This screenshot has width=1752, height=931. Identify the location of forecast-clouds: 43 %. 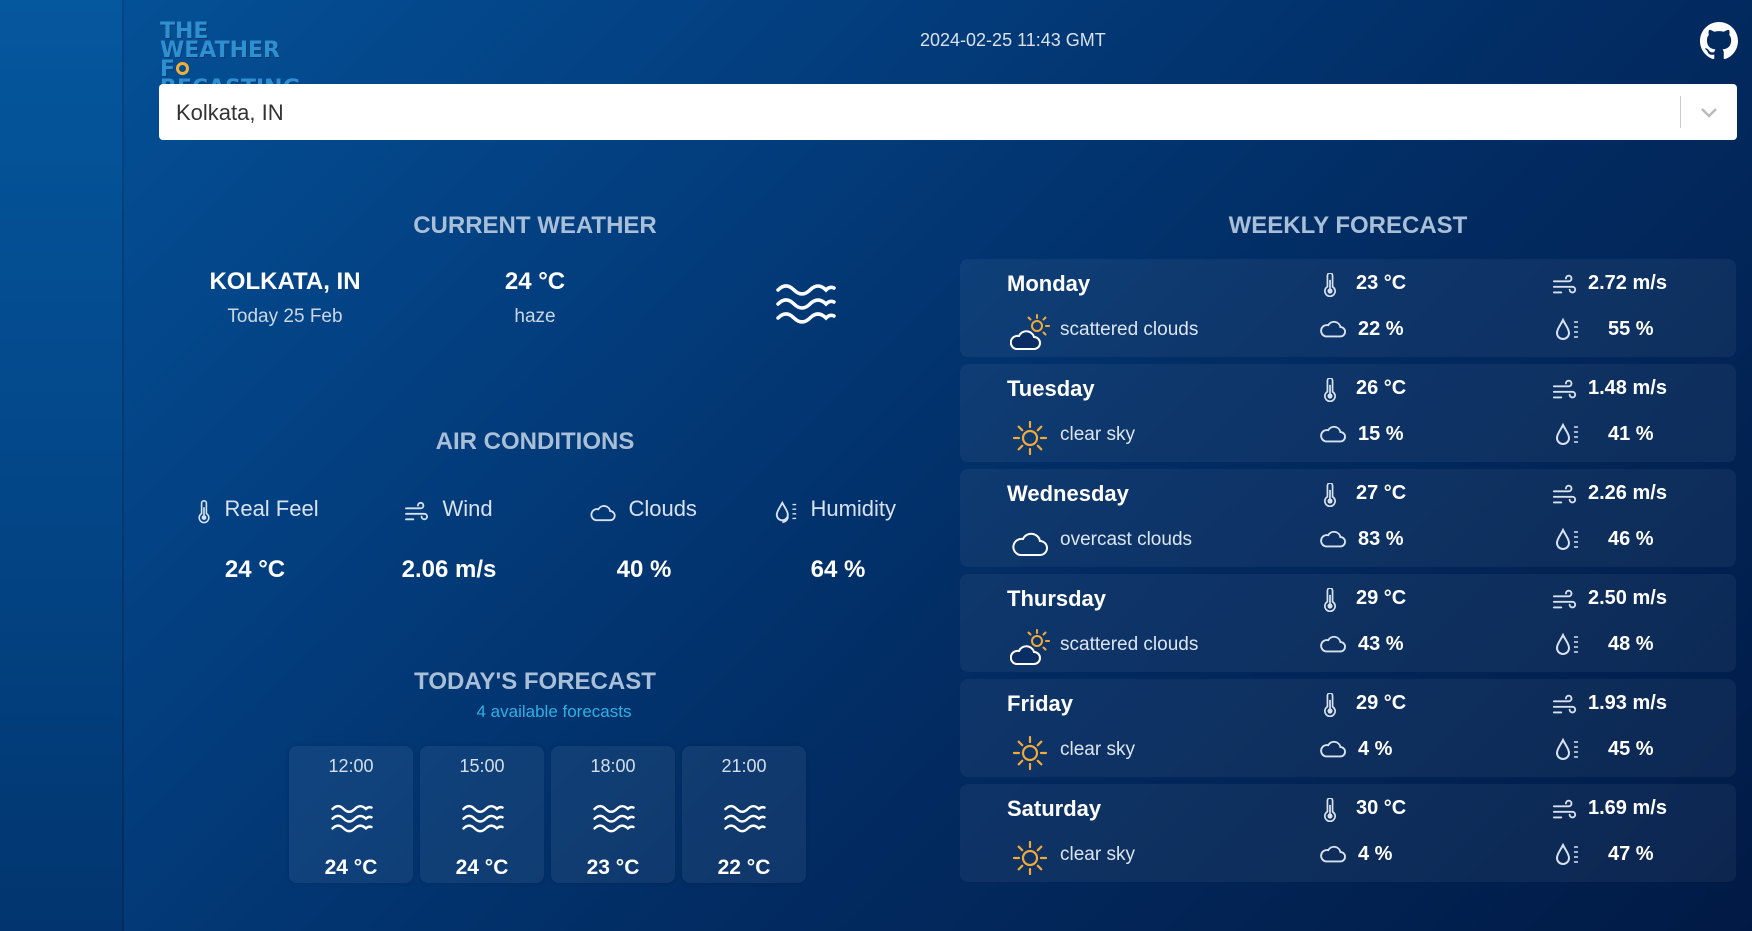
(1381, 644).